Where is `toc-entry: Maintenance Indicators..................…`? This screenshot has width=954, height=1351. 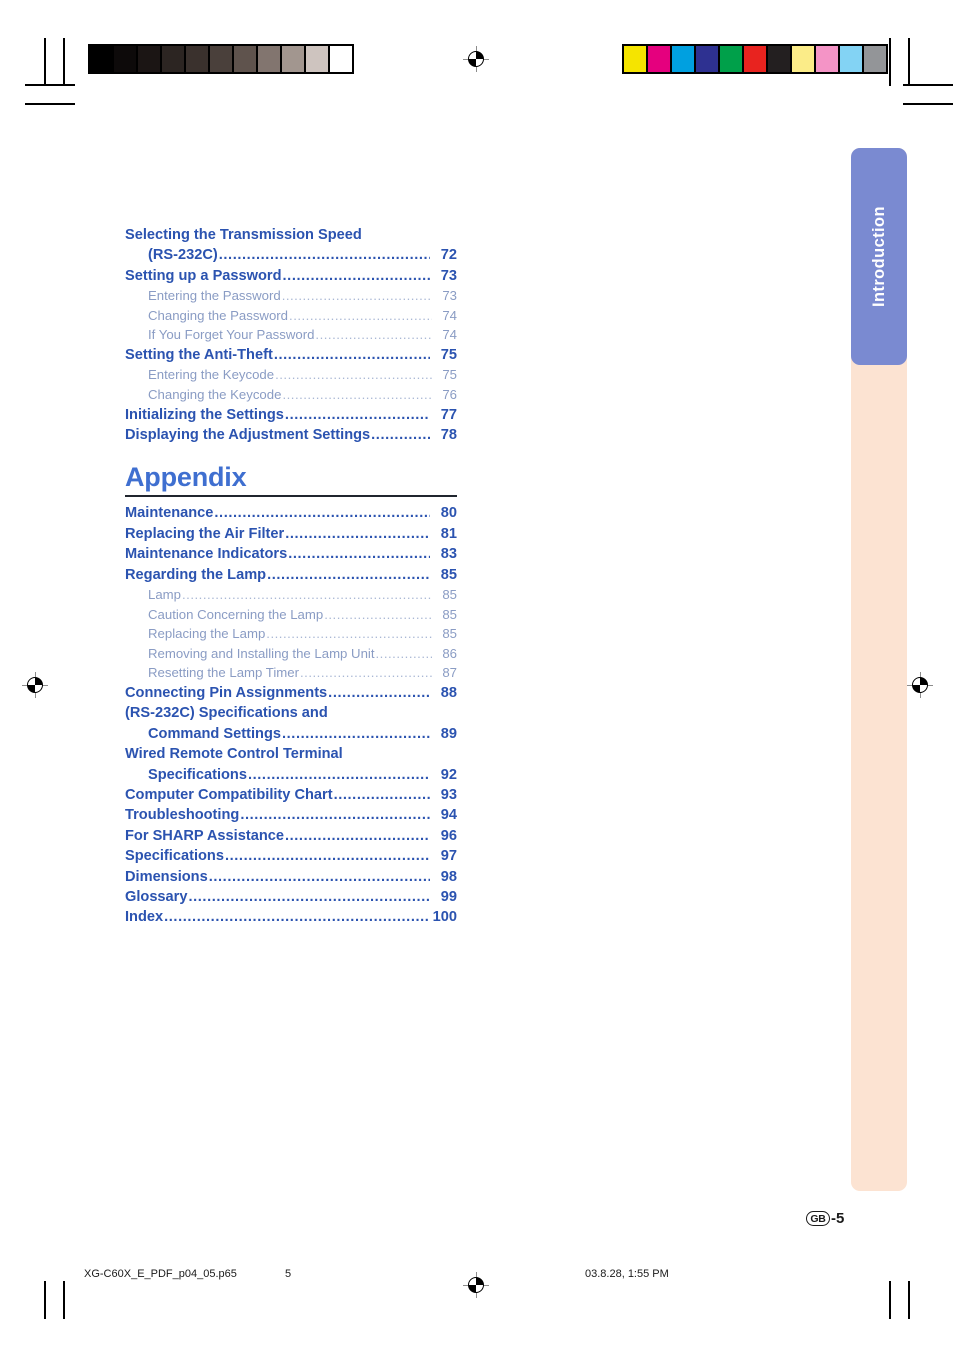 toc-entry: Maintenance Indicators..................… is located at coordinates (291, 554).